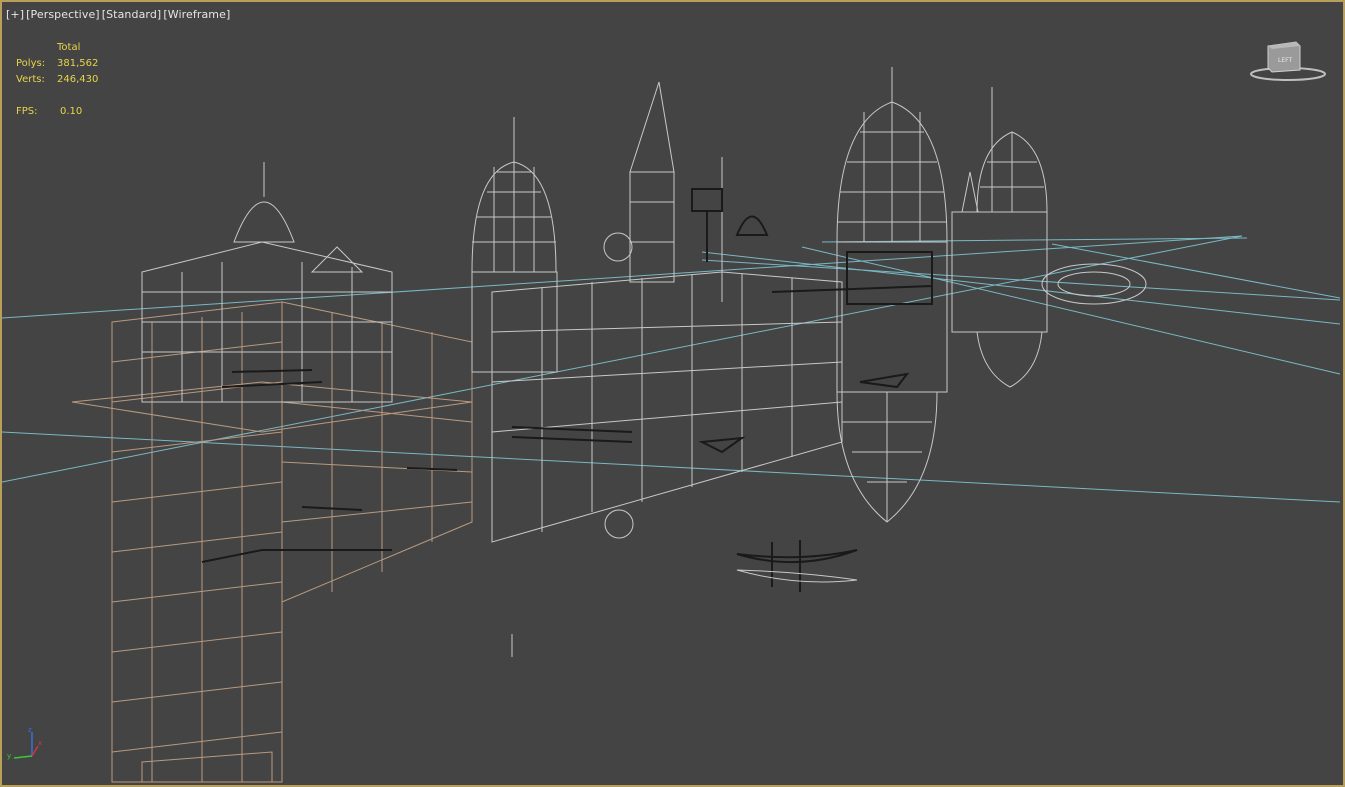  Describe the element at coordinates (71, 111) in the screenshot. I see `fps-value: 0.10` at that location.